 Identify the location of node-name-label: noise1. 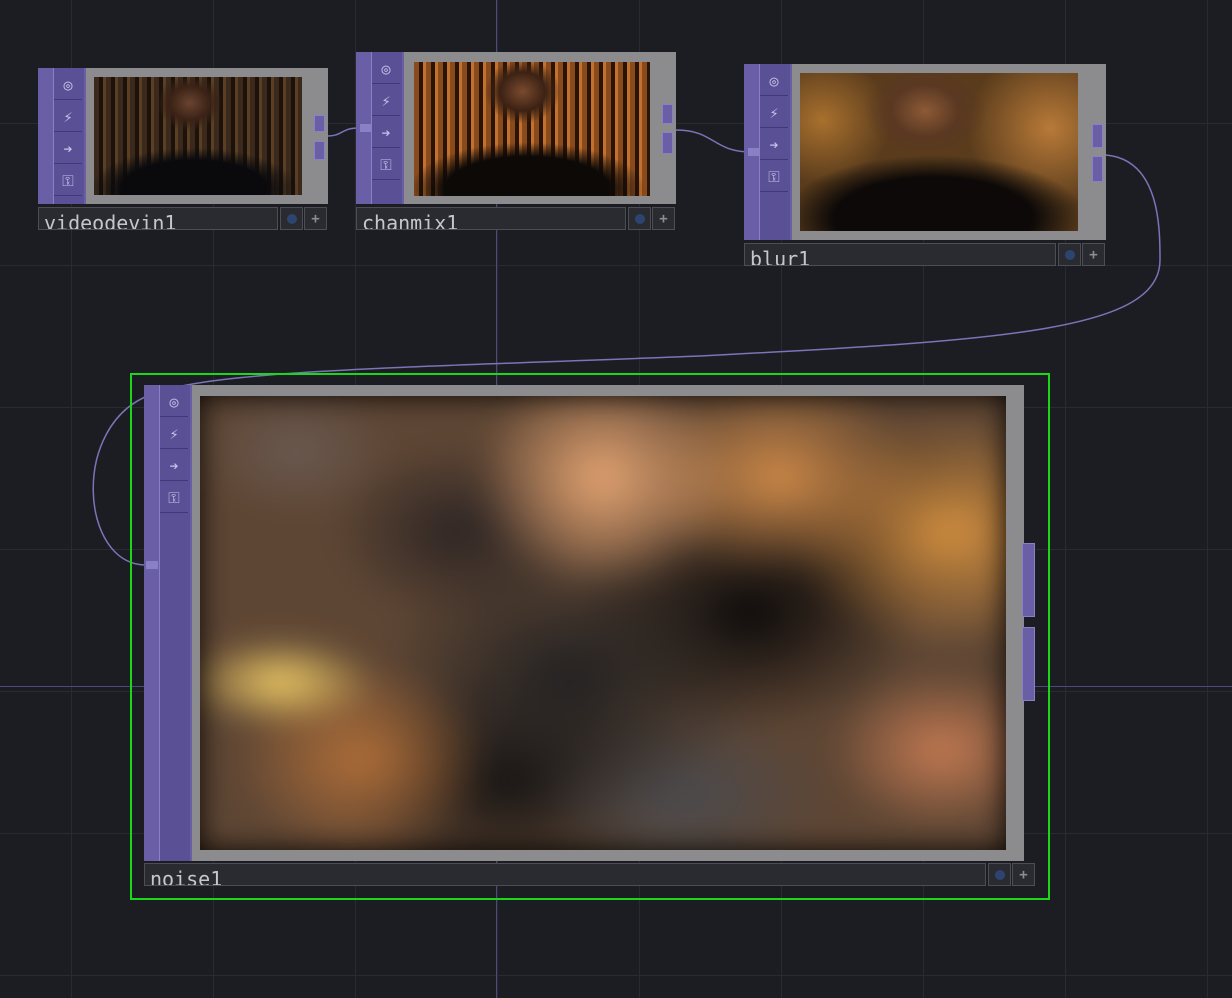
(565, 874).